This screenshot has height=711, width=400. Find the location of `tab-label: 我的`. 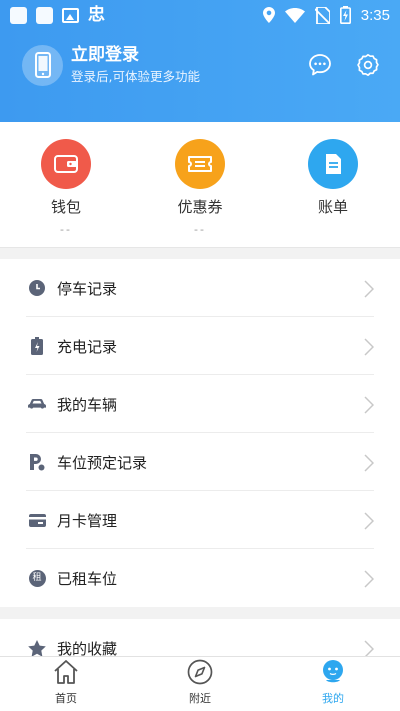

tab-label: 我的 is located at coordinates (333, 698).